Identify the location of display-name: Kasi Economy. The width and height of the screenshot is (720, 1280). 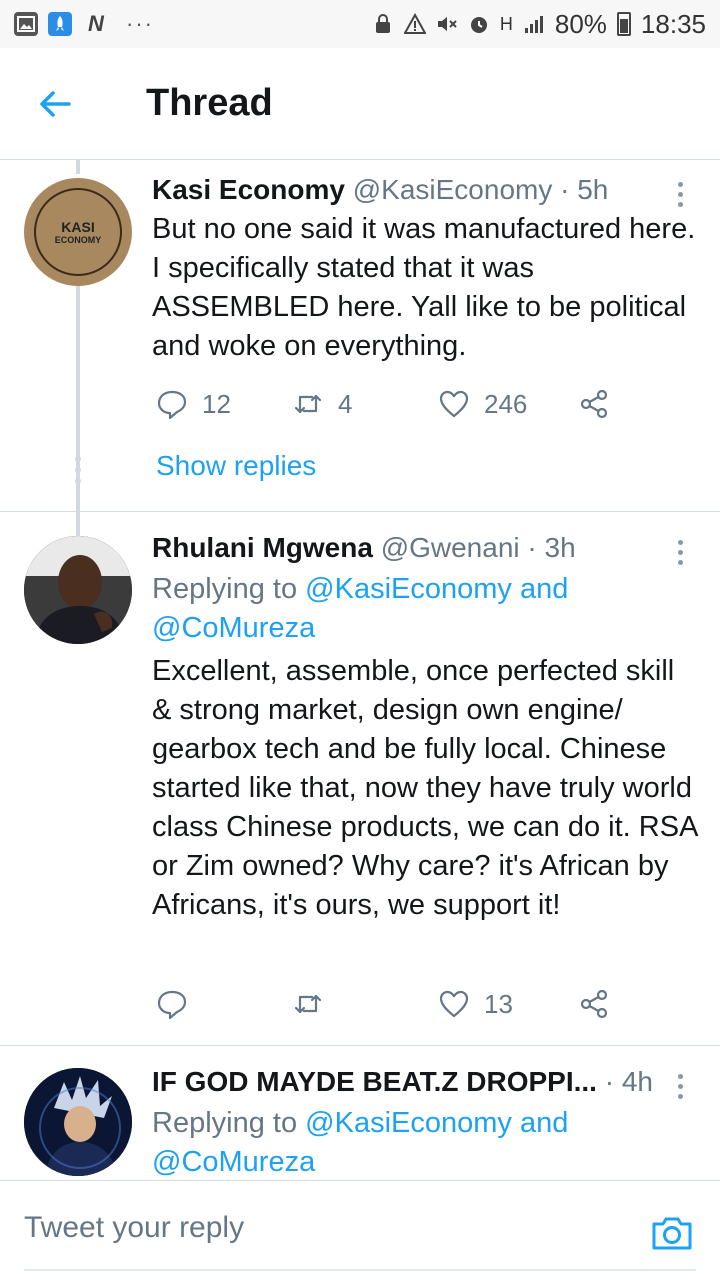
(248, 189).